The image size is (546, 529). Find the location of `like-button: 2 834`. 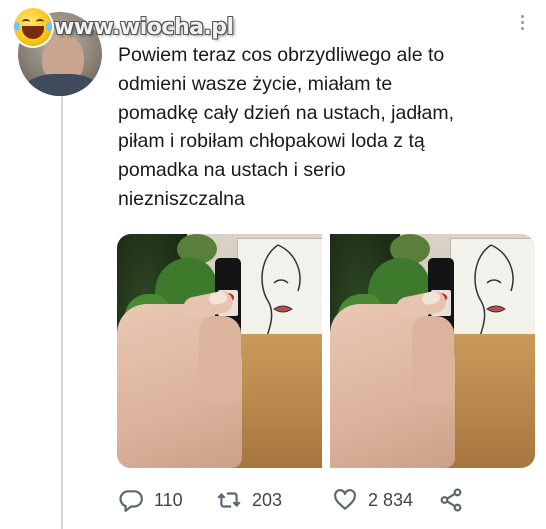

like-button: 2 834 is located at coordinates (372, 500).